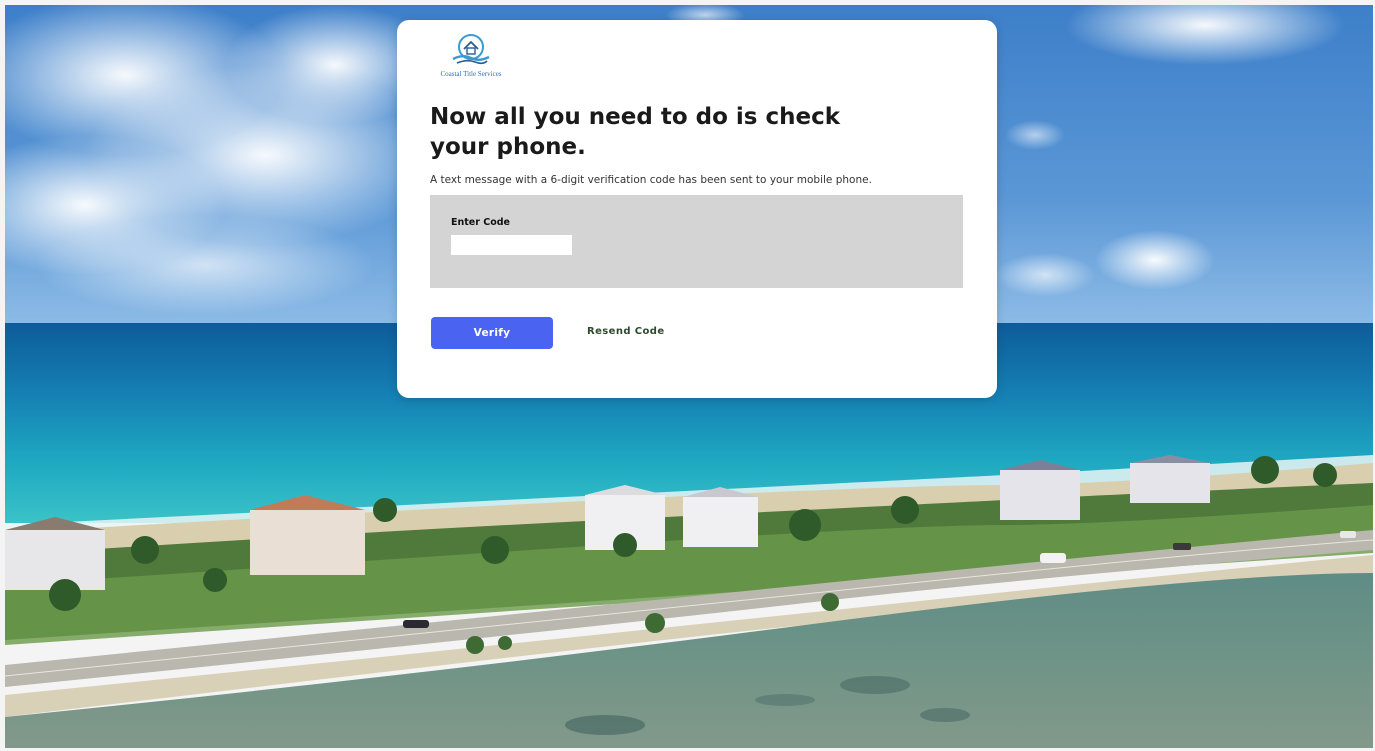 The image size is (1375, 751). I want to click on verify-button: Verify, so click(492, 333).